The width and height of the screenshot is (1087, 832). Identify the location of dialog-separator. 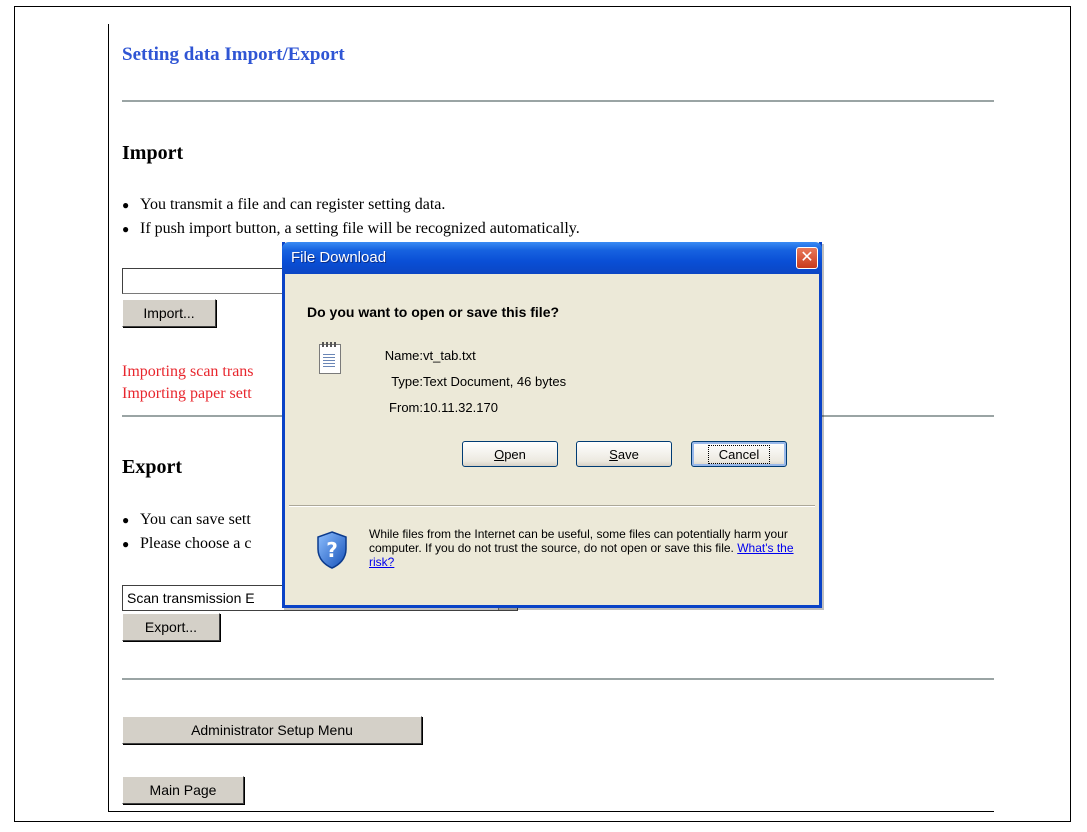
(552, 506).